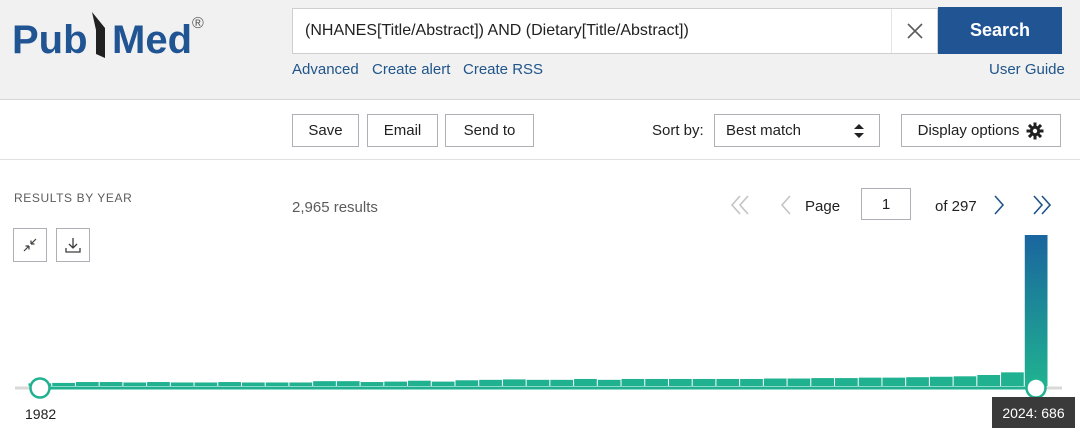 The width and height of the screenshot is (1080, 435). I want to click on user-guide-link: User Guide, so click(1027, 69).